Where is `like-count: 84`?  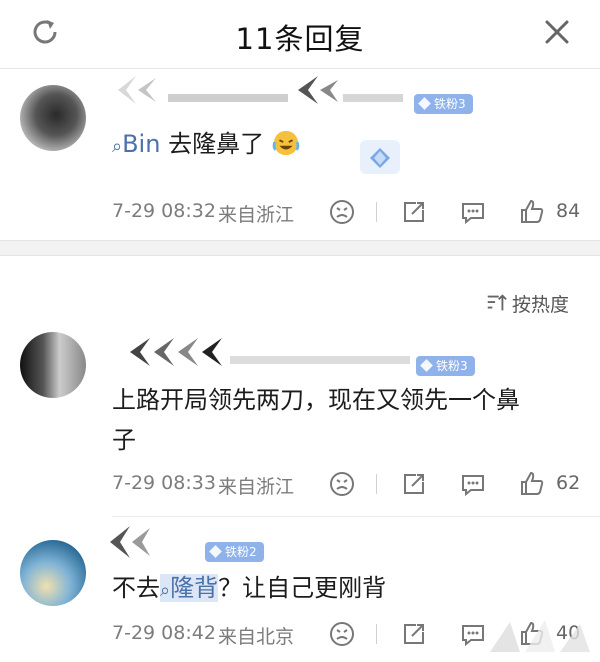 like-count: 84 is located at coordinates (568, 211).